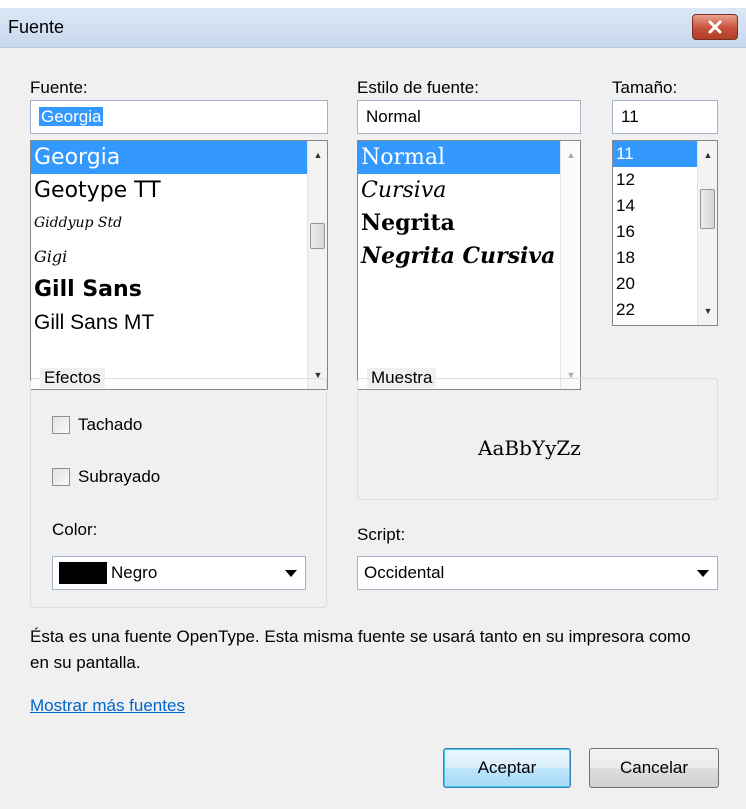 This screenshot has width=746, height=809. I want to click on effects-title: Efectos, so click(72, 378).